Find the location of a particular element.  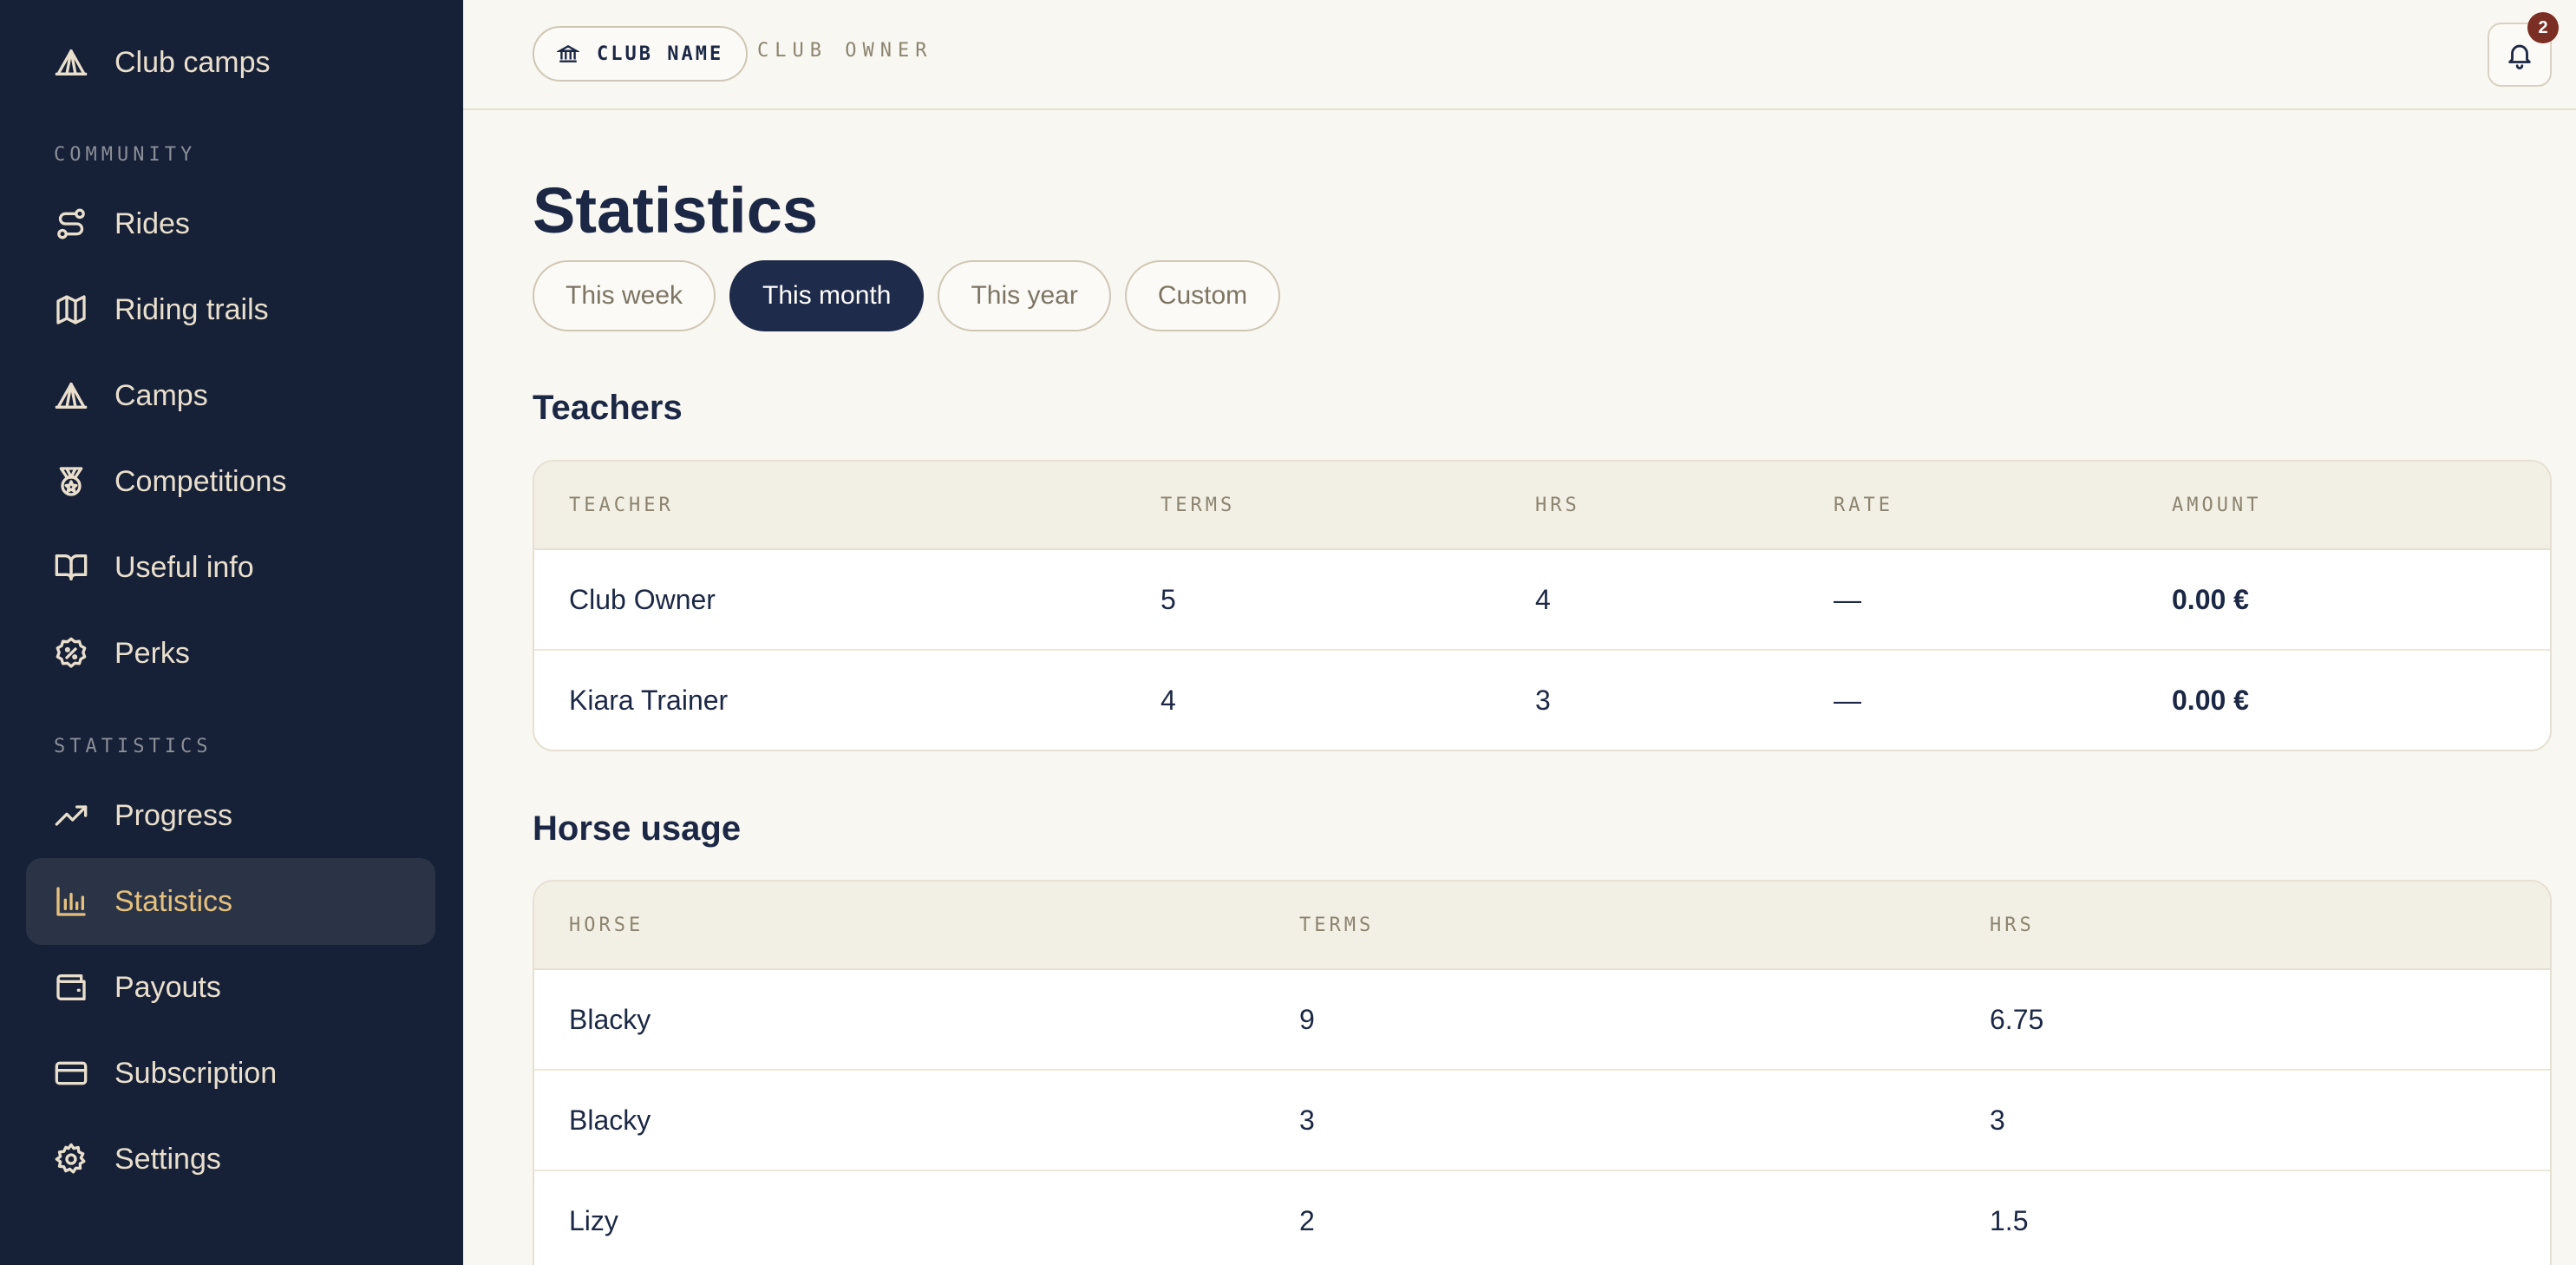

discount-badge-icon is located at coordinates (71, 653).